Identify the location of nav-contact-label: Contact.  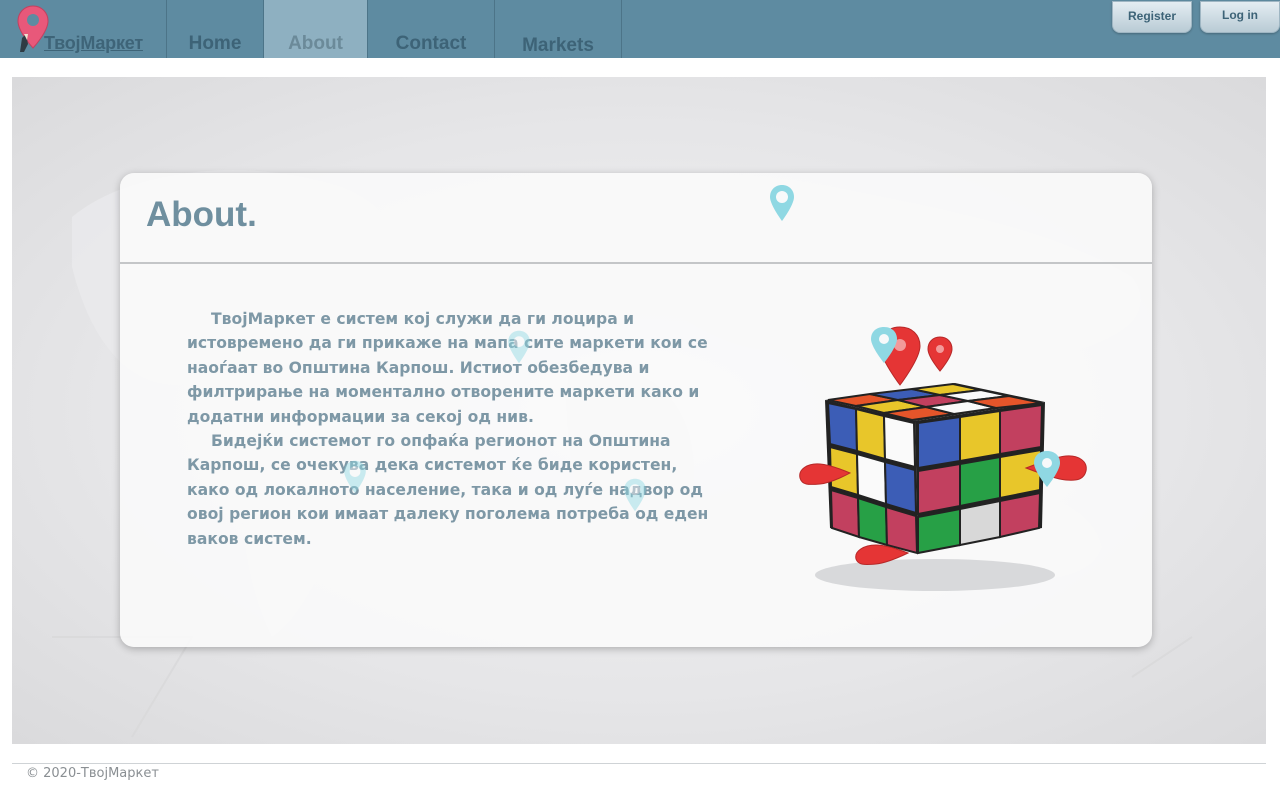
(431, 43).